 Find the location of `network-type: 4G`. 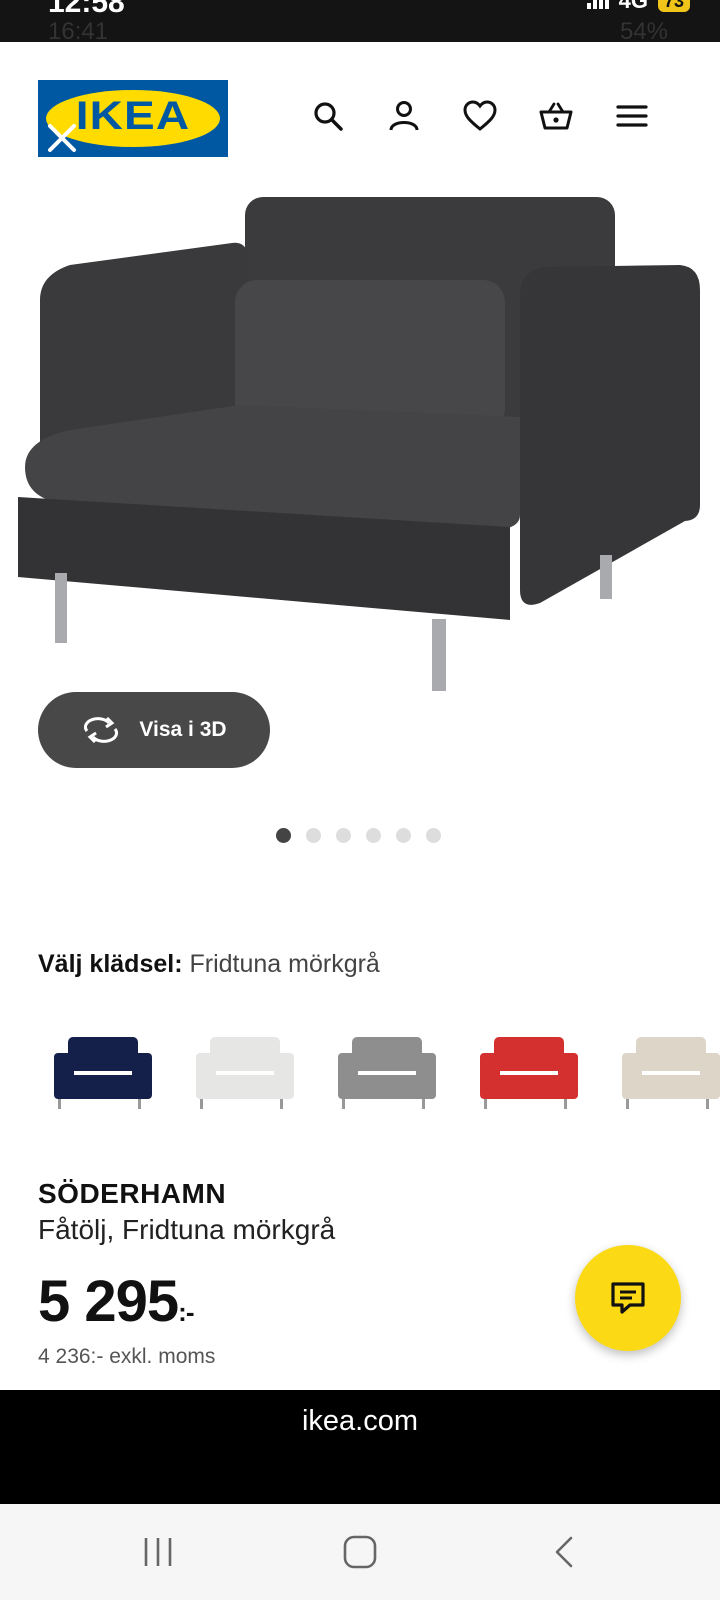

network-type: 4G is located at coordinates (633, 6).